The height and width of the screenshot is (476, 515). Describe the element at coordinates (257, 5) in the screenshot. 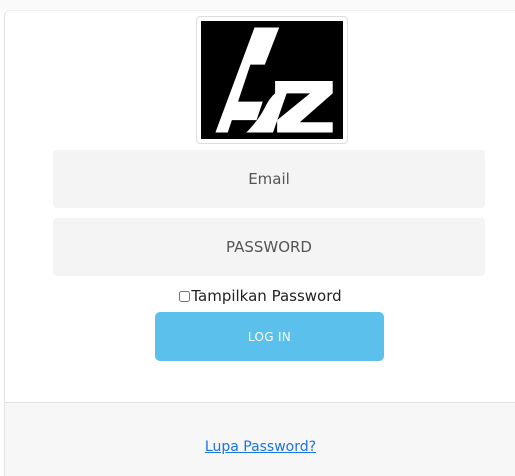

I see `top-strip` at that location.